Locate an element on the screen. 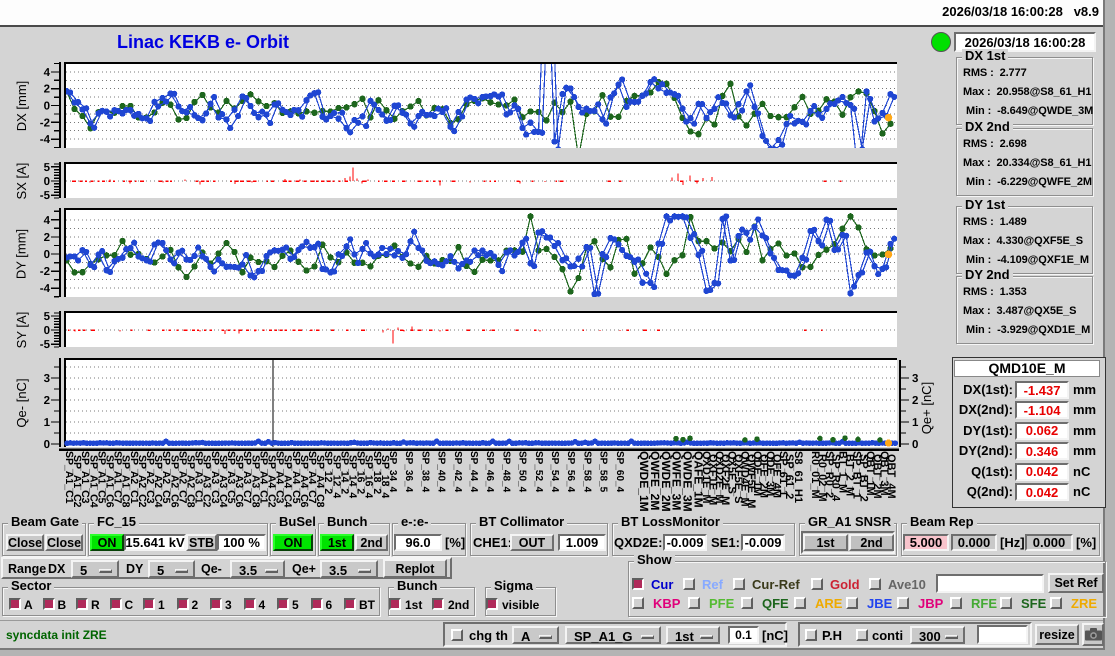 The image size is (1115, 656). svg-text: Qe- [nC] is located at coordinates (21, 402).